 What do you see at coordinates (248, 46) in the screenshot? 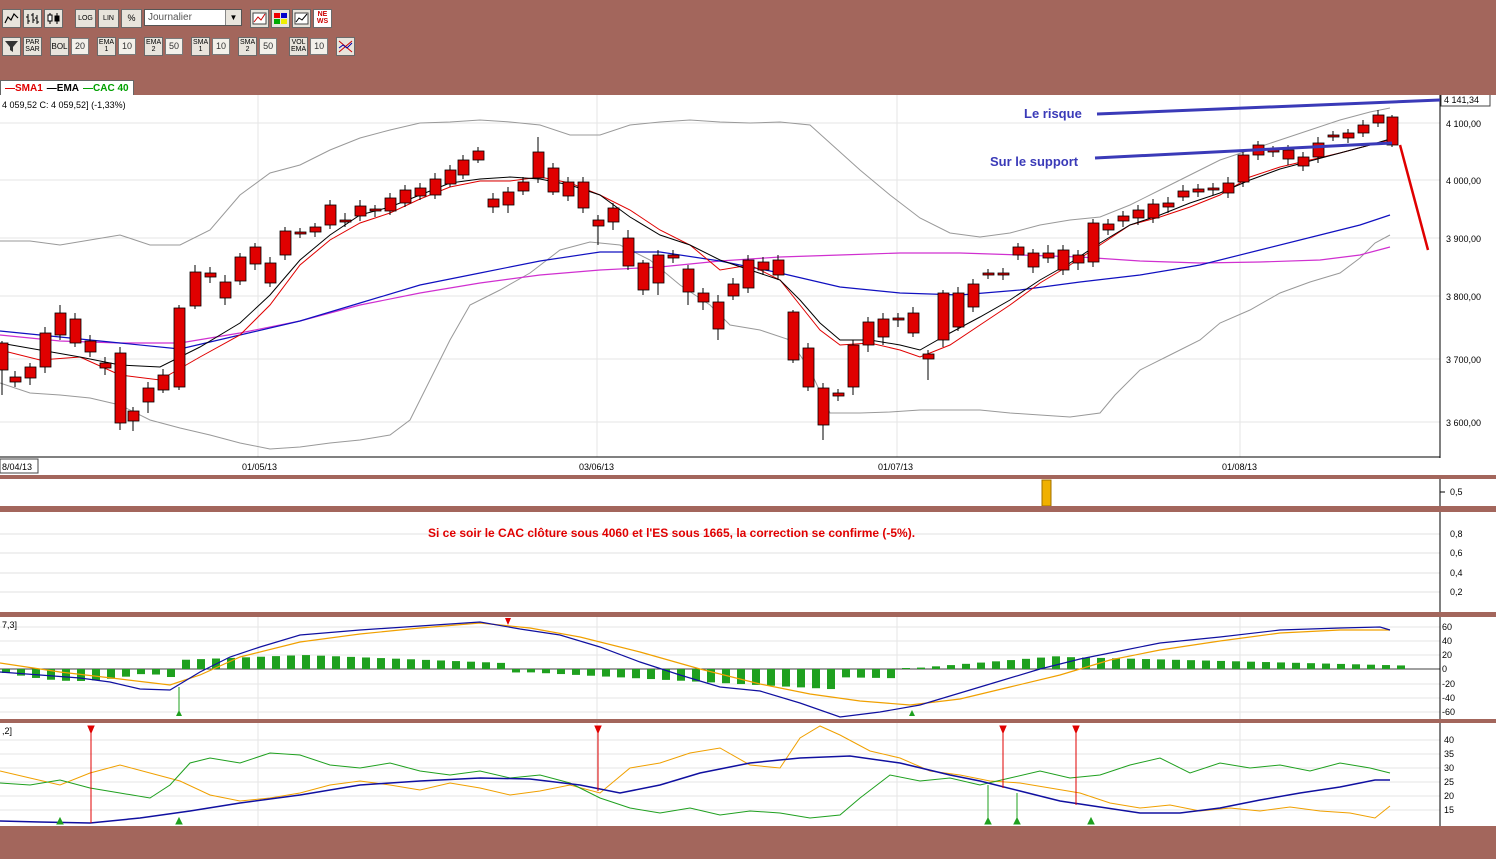
I see `sma2-button: SMA 2` at bounding box center [248, 46].